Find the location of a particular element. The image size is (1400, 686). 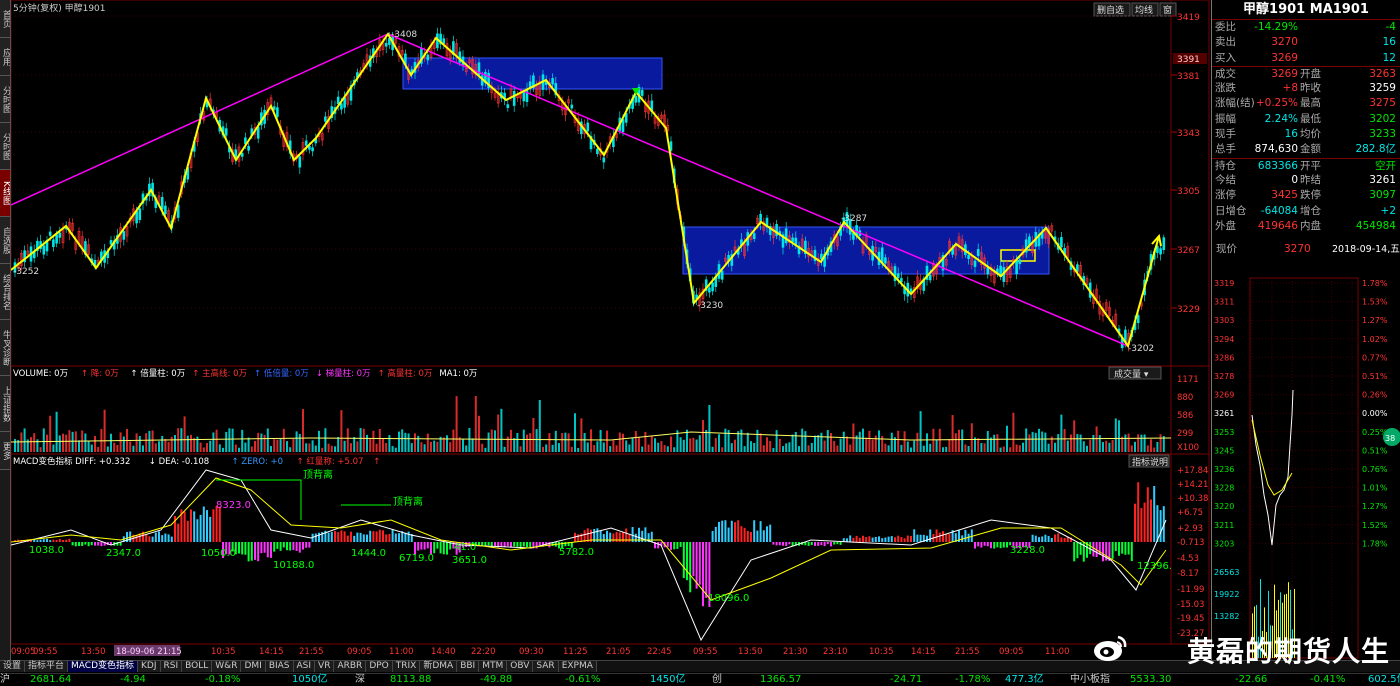

macd-annotation: 3228.0 is located at coordinates (1027, 550).